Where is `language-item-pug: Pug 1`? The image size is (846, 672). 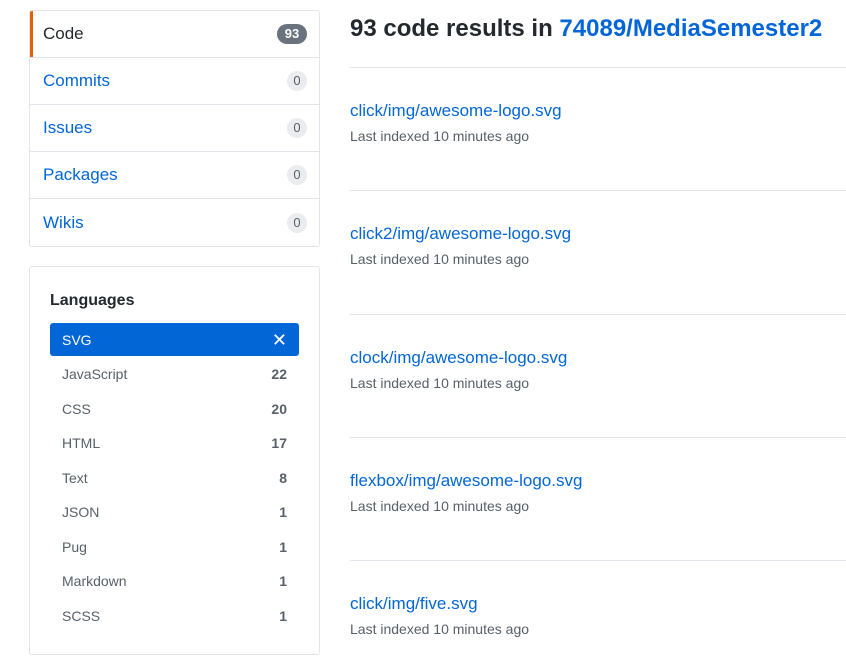 language-item-pug: Pug 1 is located at coordinates (174, 547).